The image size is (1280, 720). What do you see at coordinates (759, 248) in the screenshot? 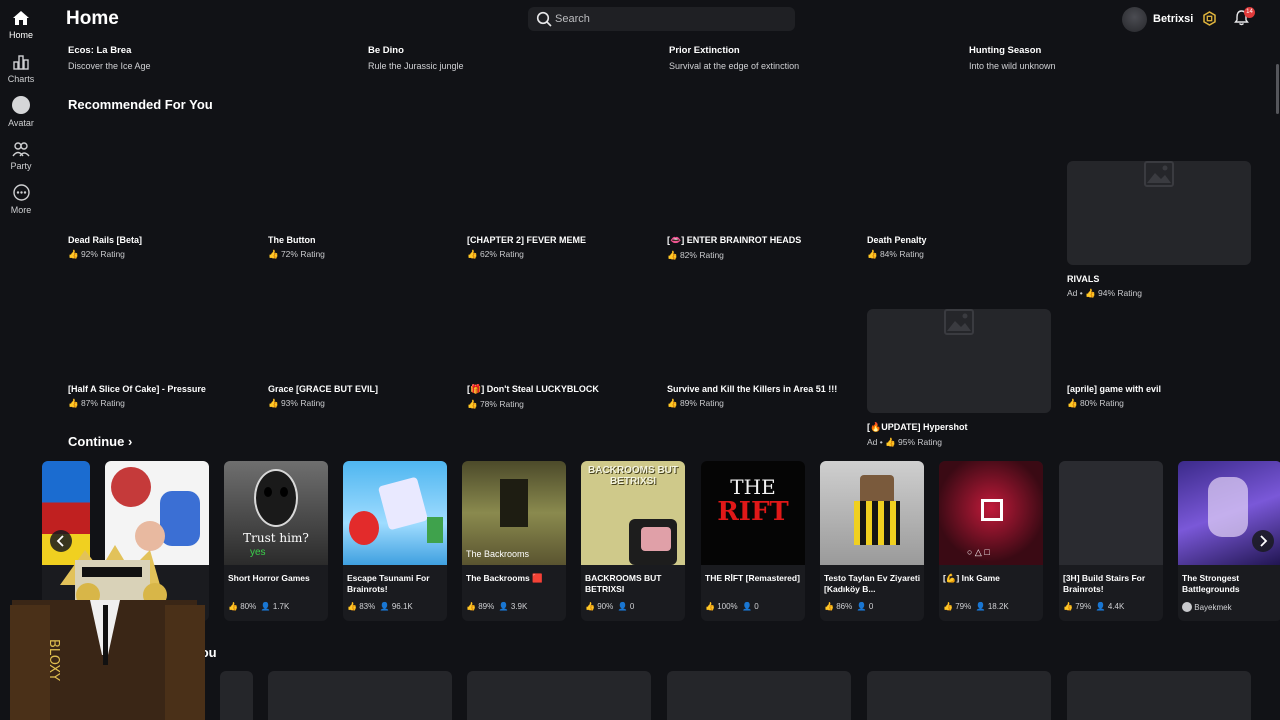
I see `game-card: [👄] ENTER BRAINROT HEADS 👍 82% Rating` at bounding box center [759, 248].